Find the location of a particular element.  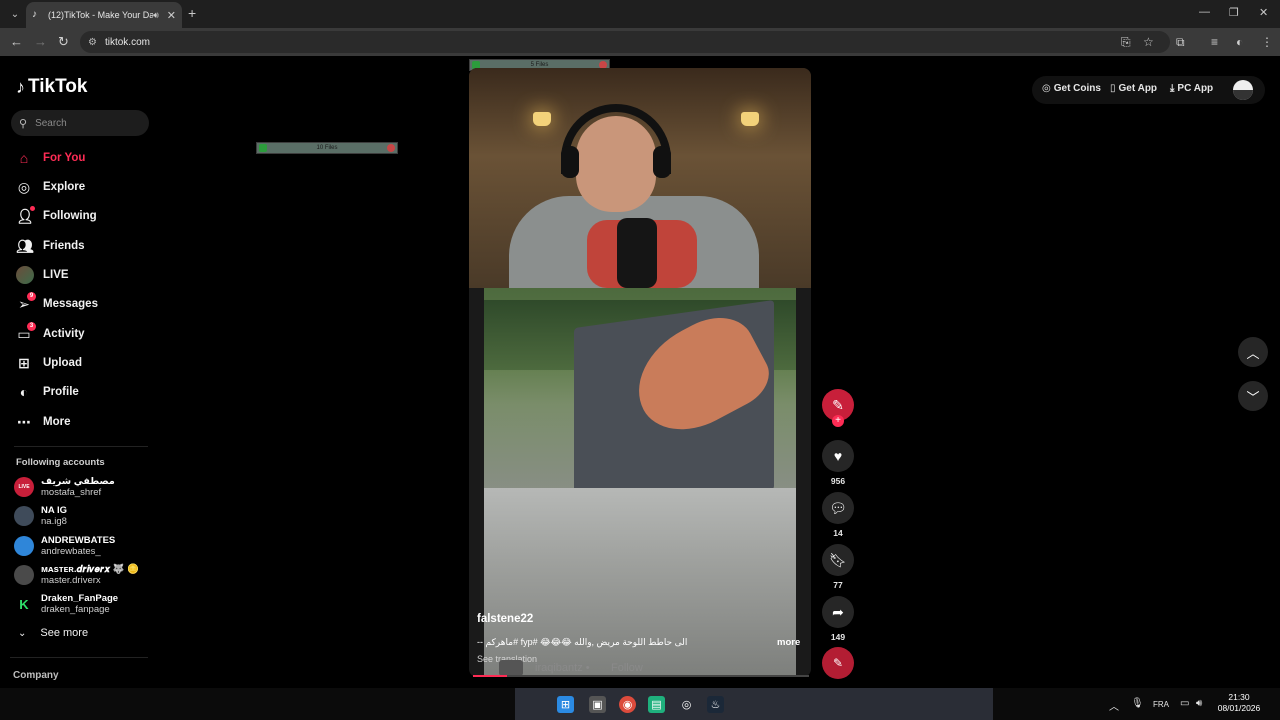

account-item: ᴍᴀsᴛᴇʀ.𝒅𝒓𝒊𝒗𝒆𝒓𝒙 🐺 🪙 master.driverx is located at coordinates (76, 575).